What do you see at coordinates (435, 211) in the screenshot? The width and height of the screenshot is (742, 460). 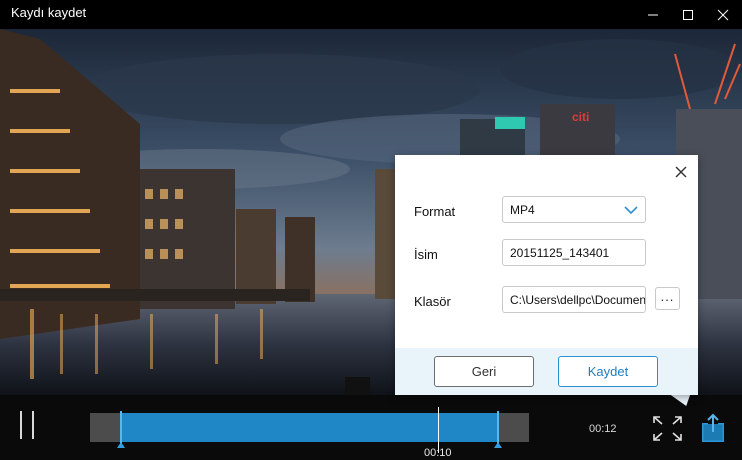 I see `format-label: Format` at bounding box center [435, 211].